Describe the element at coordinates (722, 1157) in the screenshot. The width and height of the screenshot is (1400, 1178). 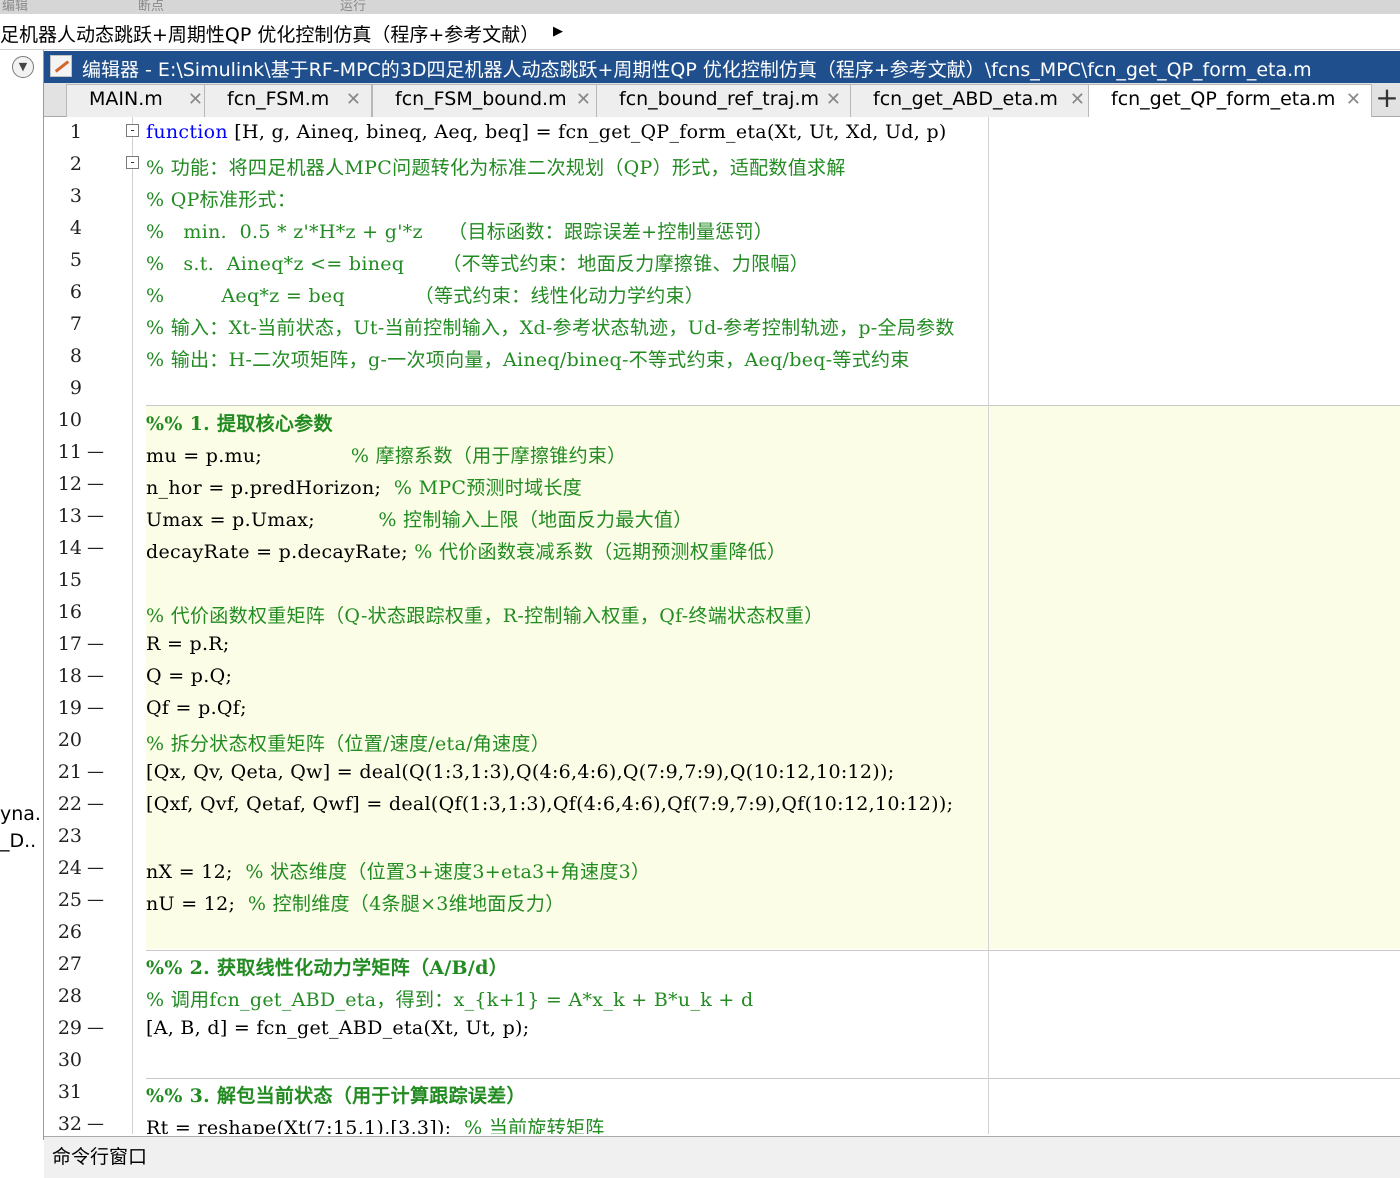
I see `command-window: 命令行窗口` at that location.